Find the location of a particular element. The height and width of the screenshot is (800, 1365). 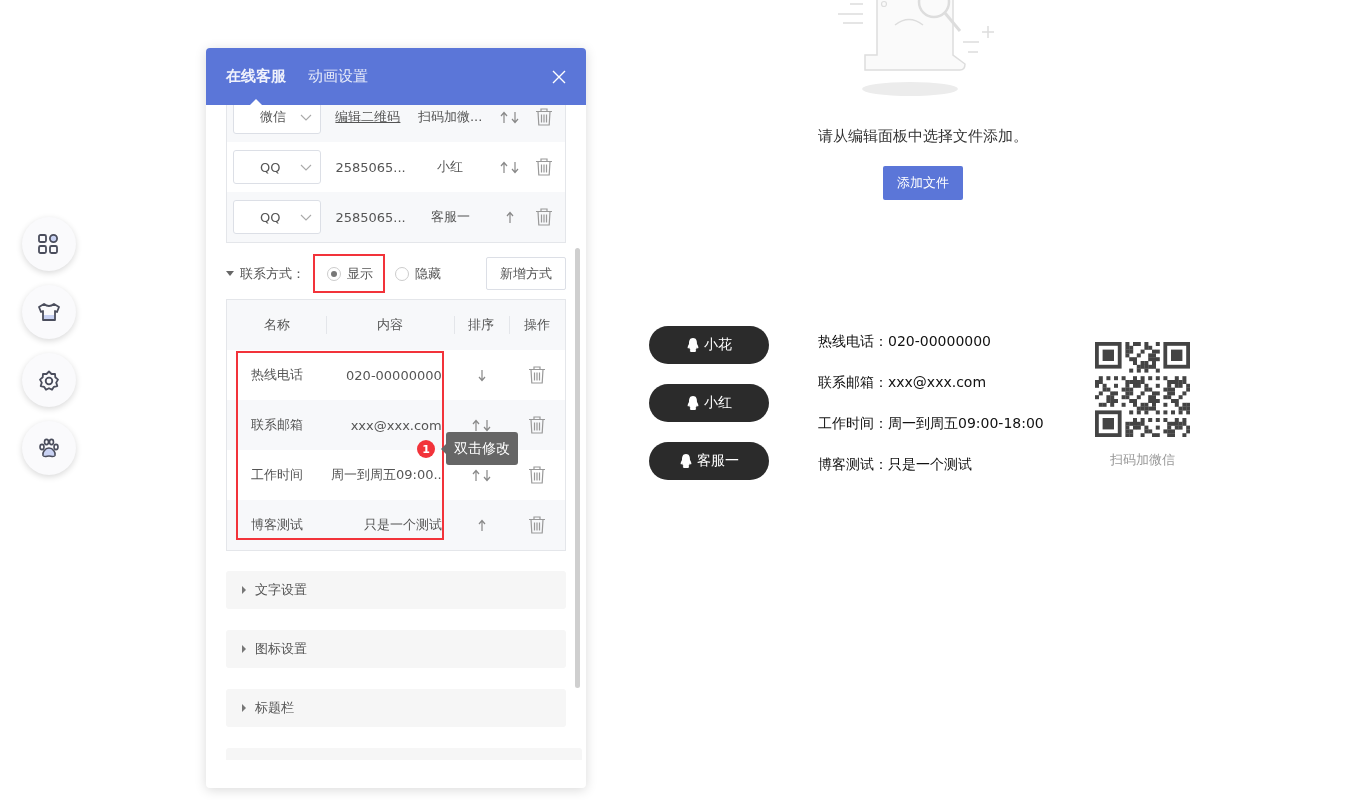

table-cell-text: 联系邮箱 is located at coordinates (277, 425).